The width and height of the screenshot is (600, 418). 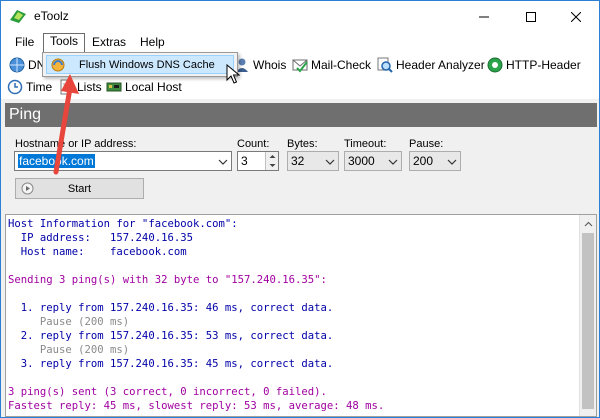 I want to click on timeout-select: 3000, so click(x=373, y=161).